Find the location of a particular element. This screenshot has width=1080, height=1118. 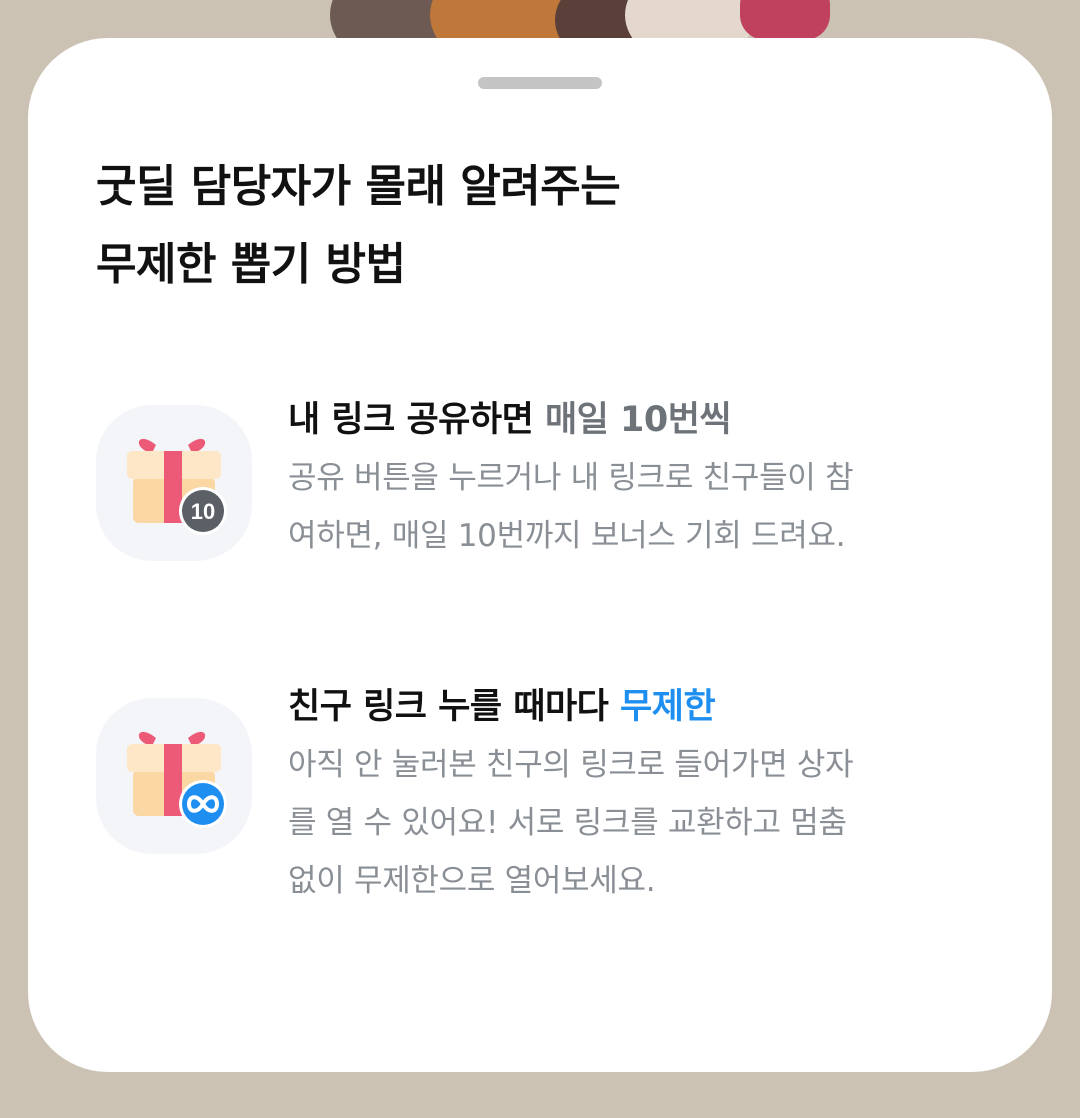

feature-description-line: 여하면, 매일 10번까지 보너스 기회 드려요. is located at coordinates (567, 536).